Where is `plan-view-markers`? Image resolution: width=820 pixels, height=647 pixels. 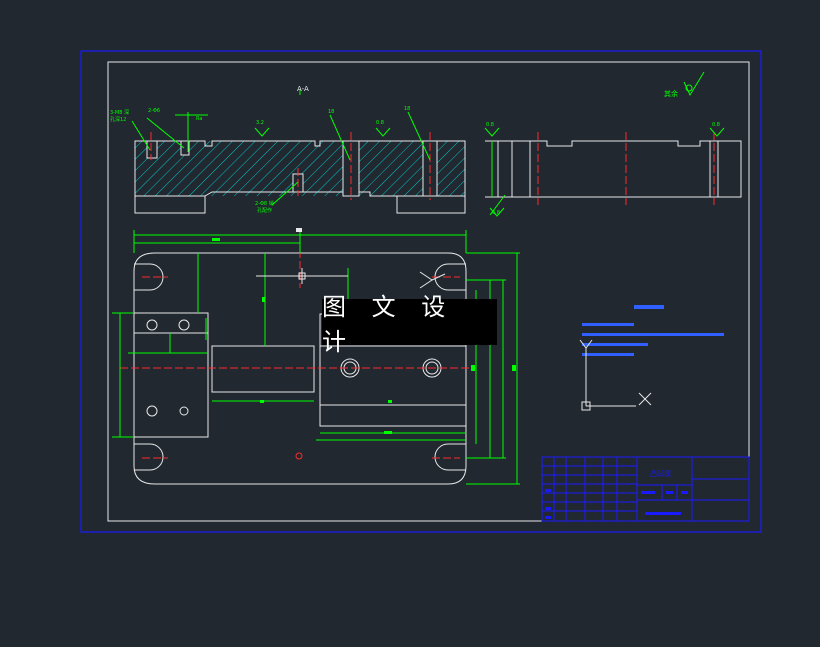 plan-view-markers is located at coordinates (299, 456).